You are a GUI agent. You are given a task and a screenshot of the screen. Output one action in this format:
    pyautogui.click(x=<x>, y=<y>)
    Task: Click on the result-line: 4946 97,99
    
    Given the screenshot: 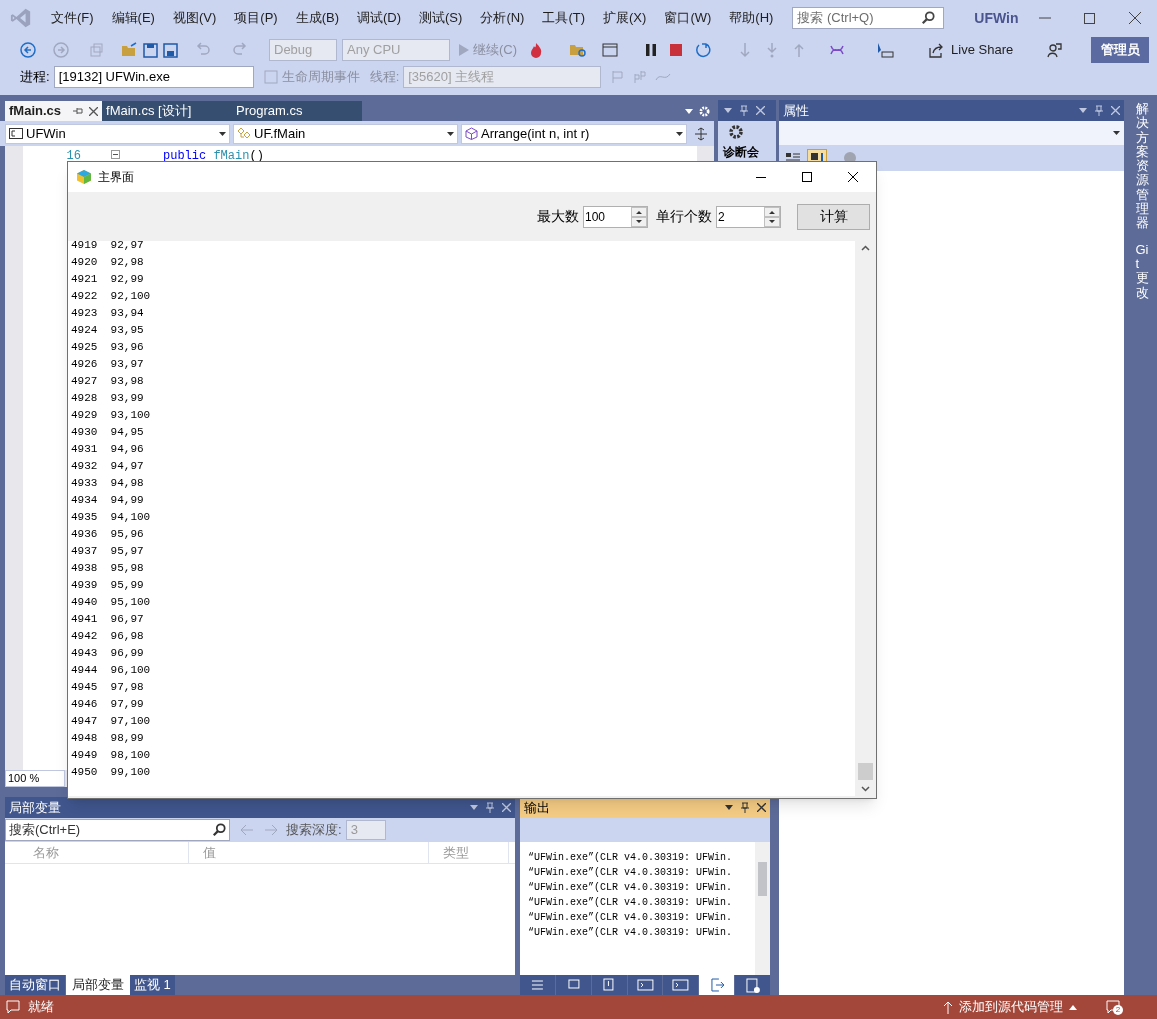 What is the action you would take?
    pyautogui.click(x=108, y=704)
    